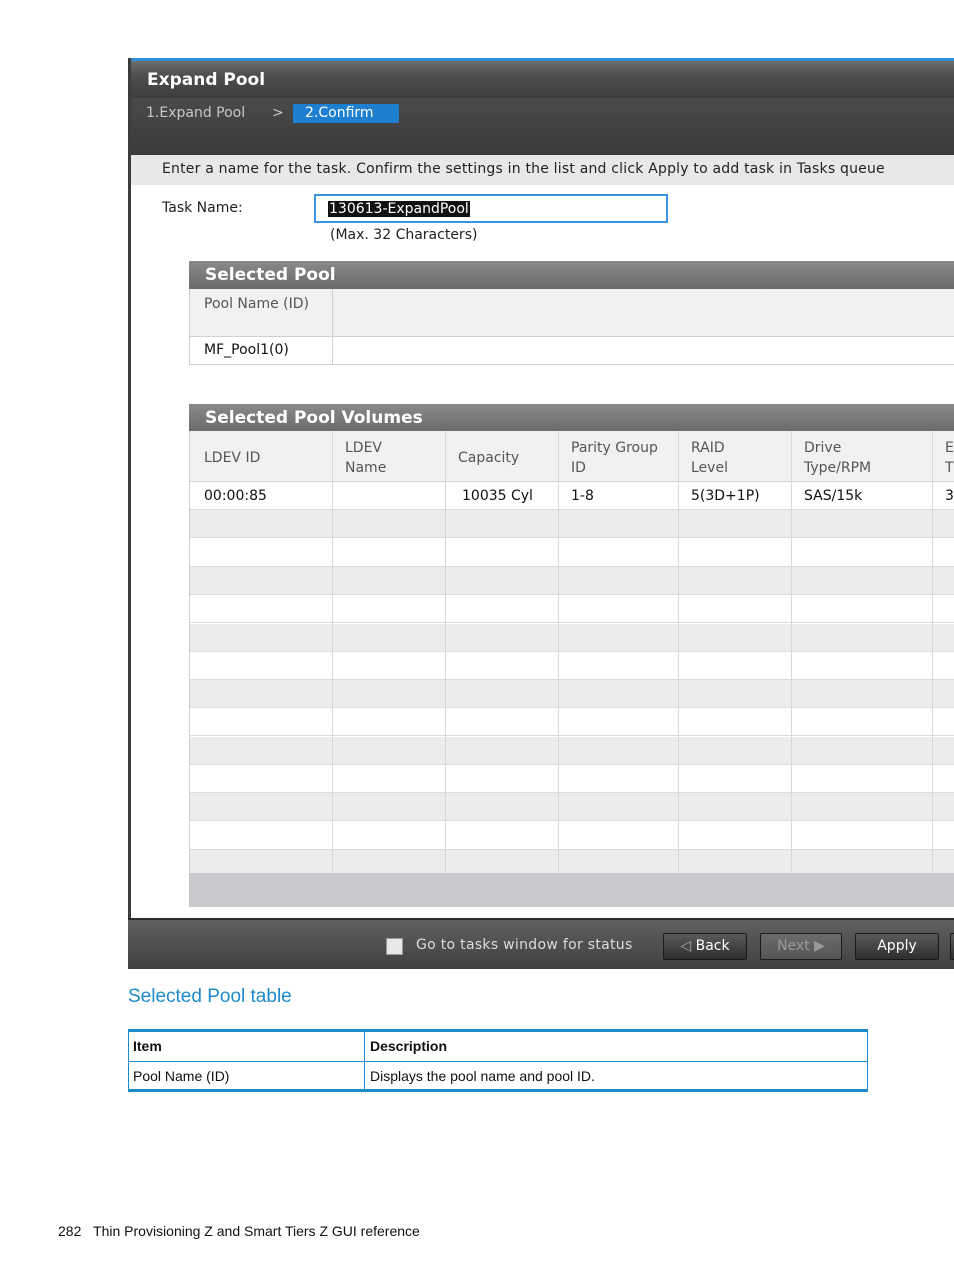 Image resolution: width=954 pixels, height=1271 pixels. I want to click on col-ldev-name: LDEV Name, so click(380, 458).